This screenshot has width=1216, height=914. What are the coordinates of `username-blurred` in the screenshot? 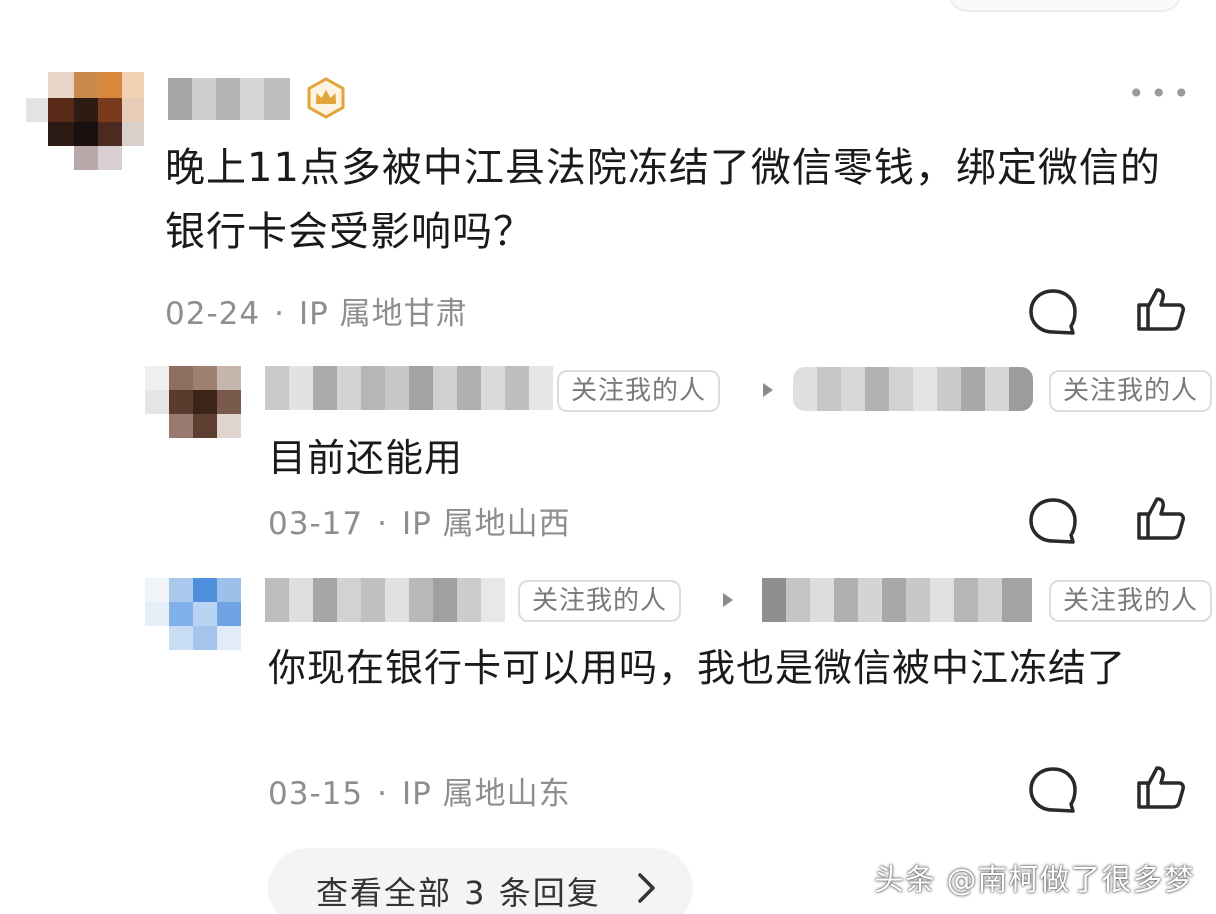 It's located at (229, 99).